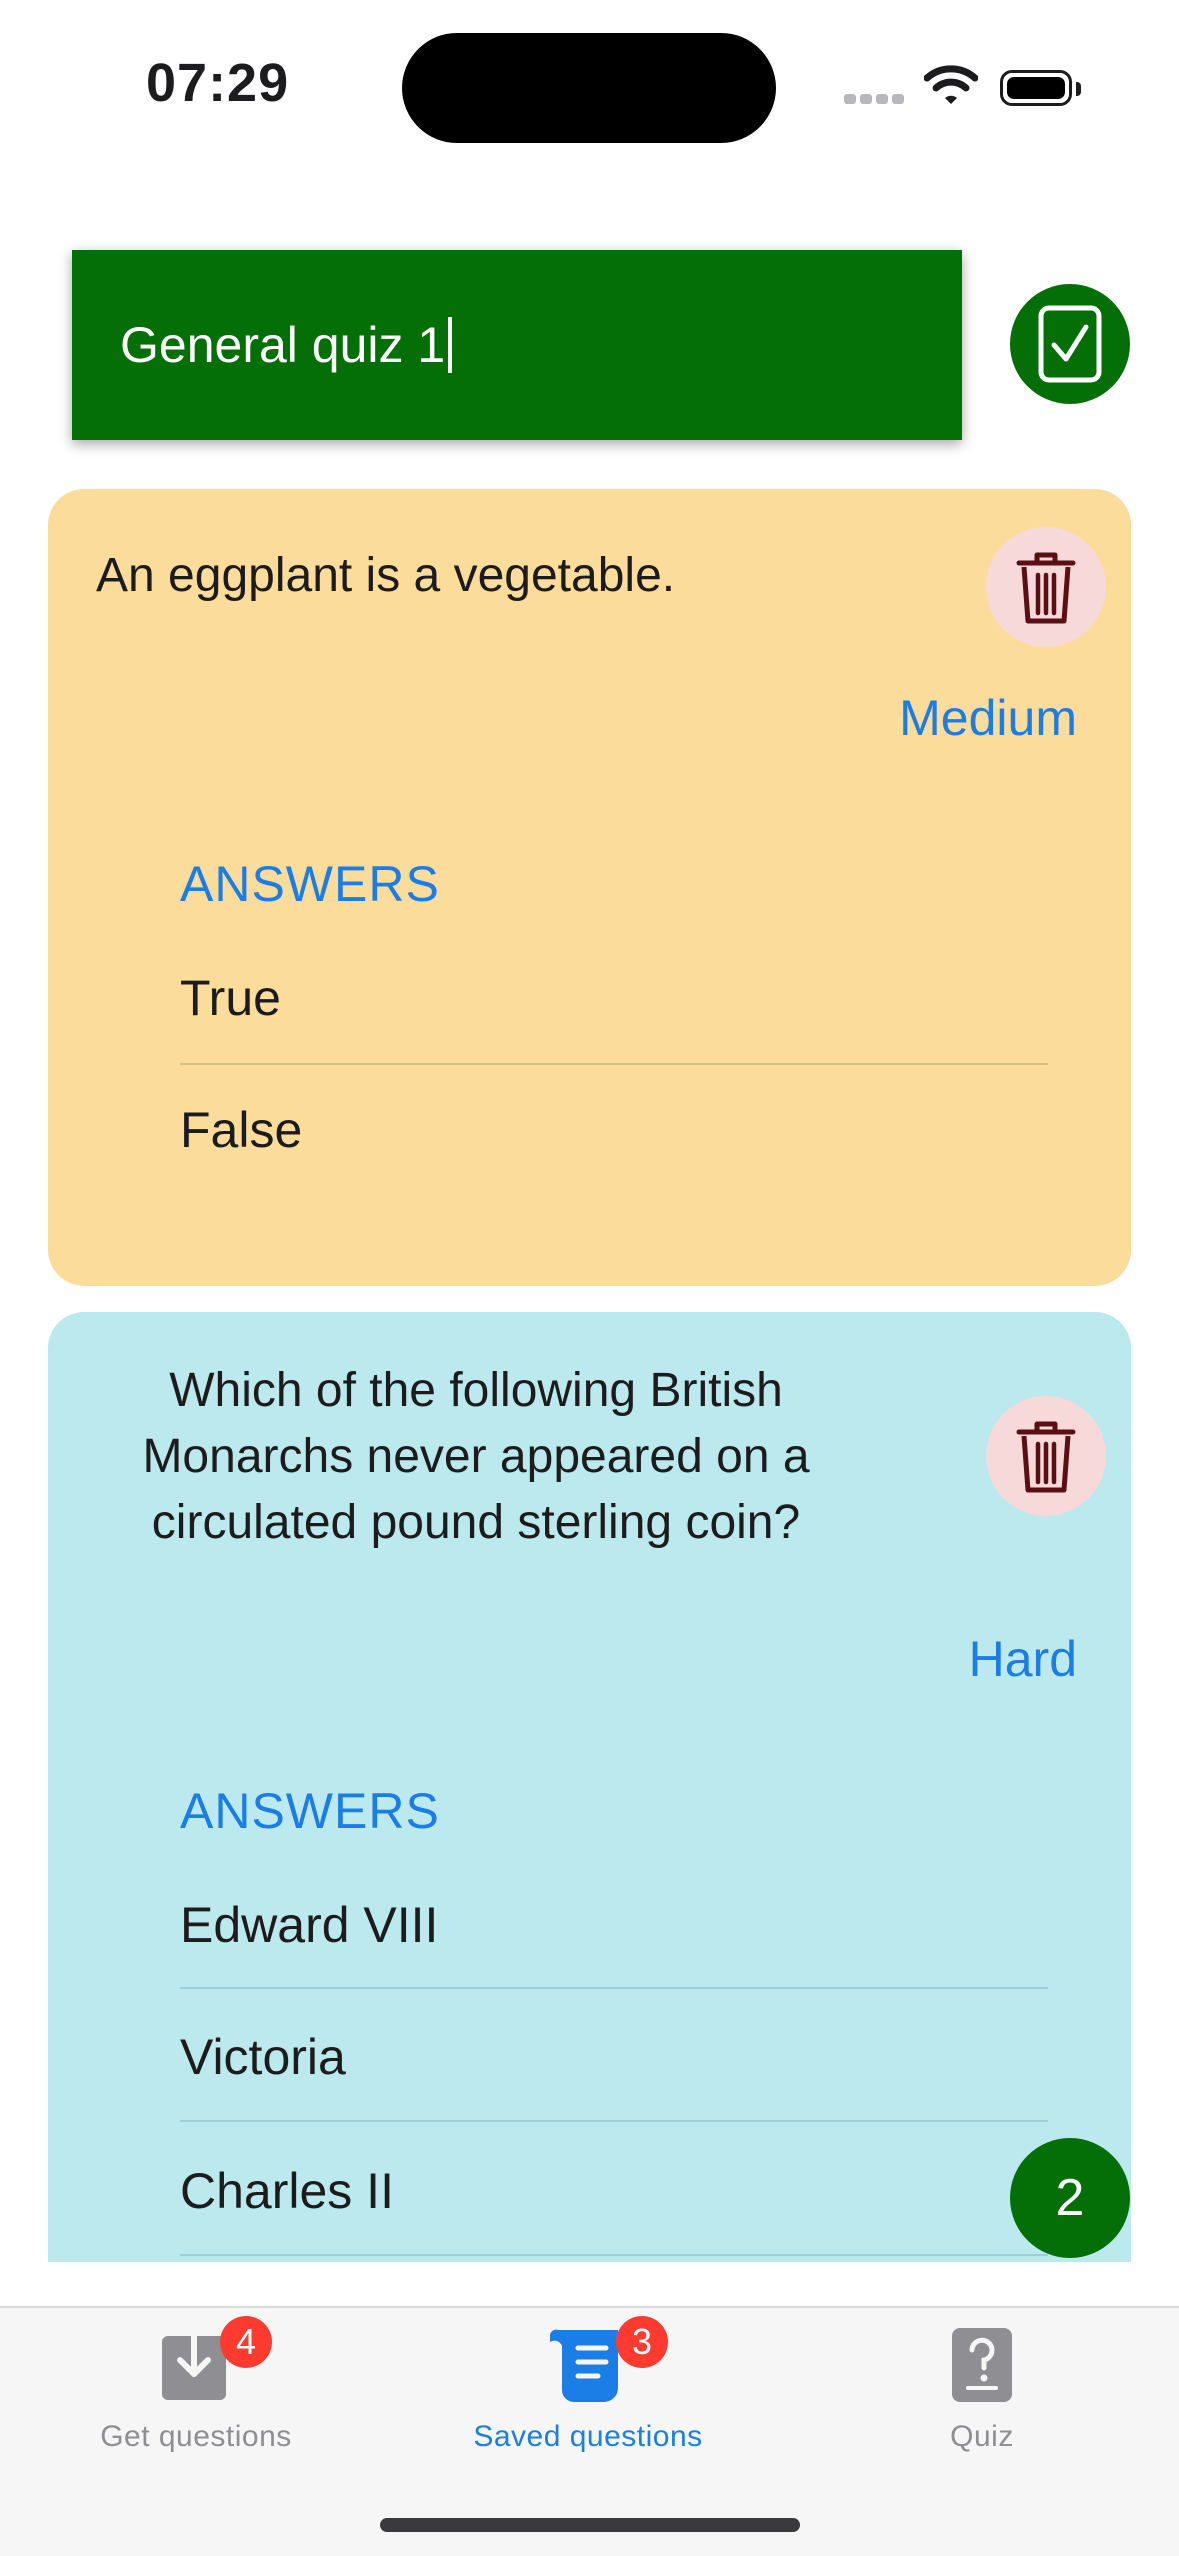 This screenshot has height=2556, width=1179. What do you see at coordinates (1078, 89) in the screenshot?
I see `battery-tip` at bounding box center [1078, 89].